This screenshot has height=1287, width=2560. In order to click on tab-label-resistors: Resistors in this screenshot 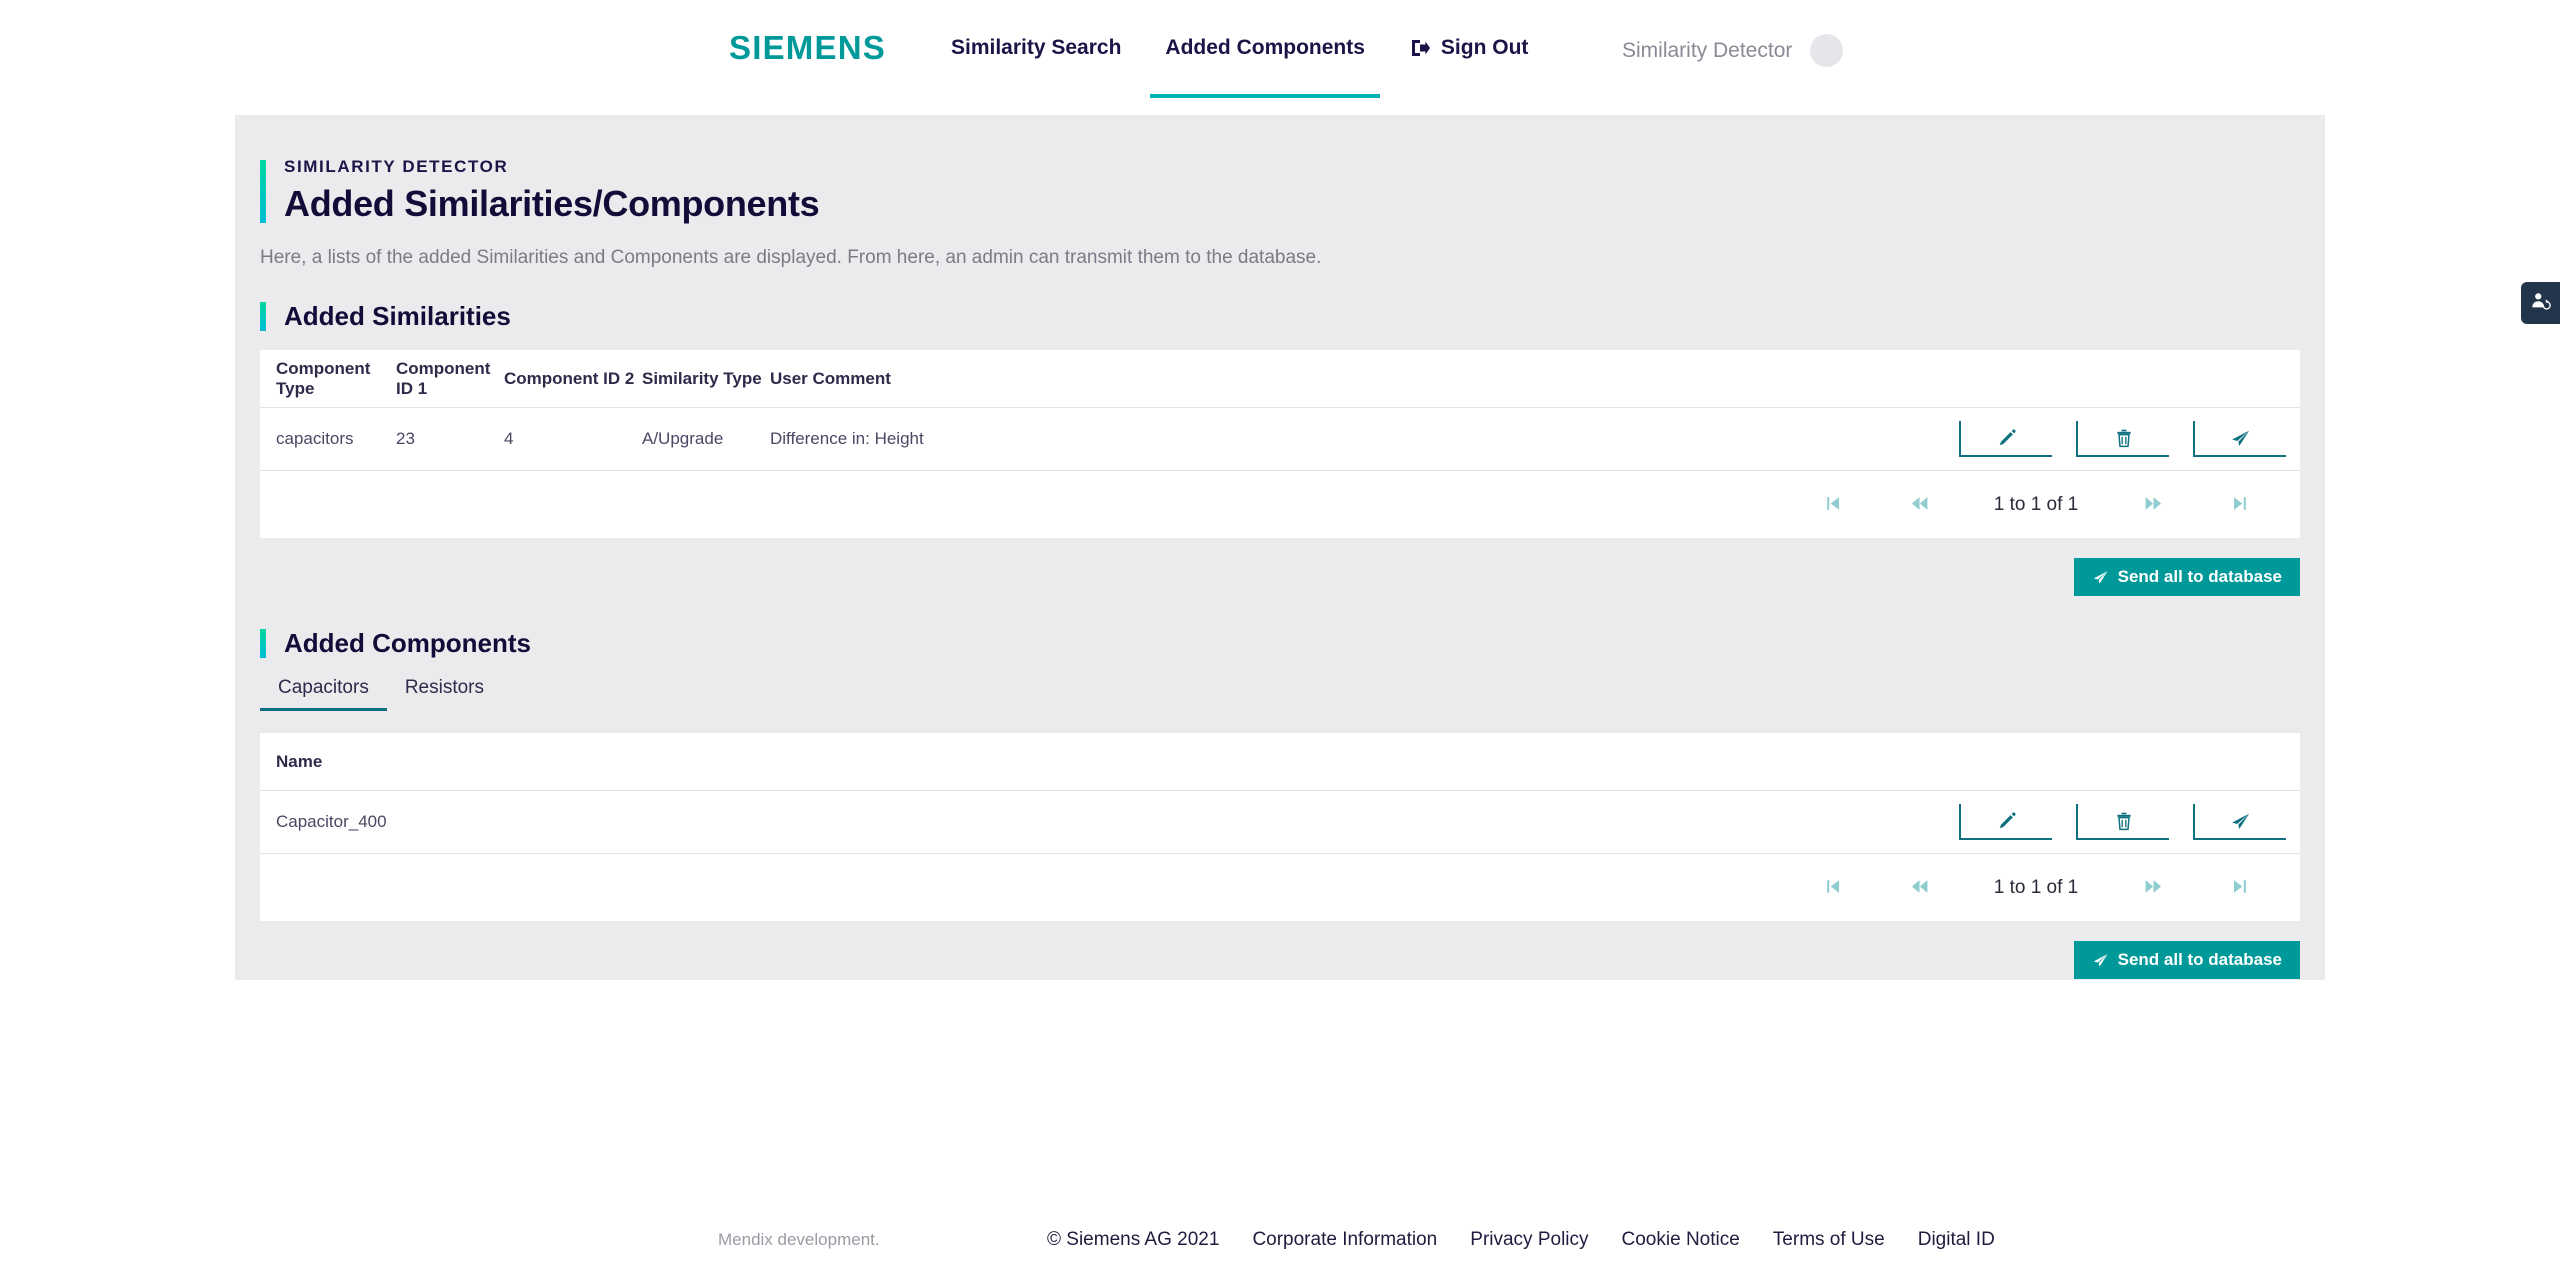, I will do `click(444, 687)`.